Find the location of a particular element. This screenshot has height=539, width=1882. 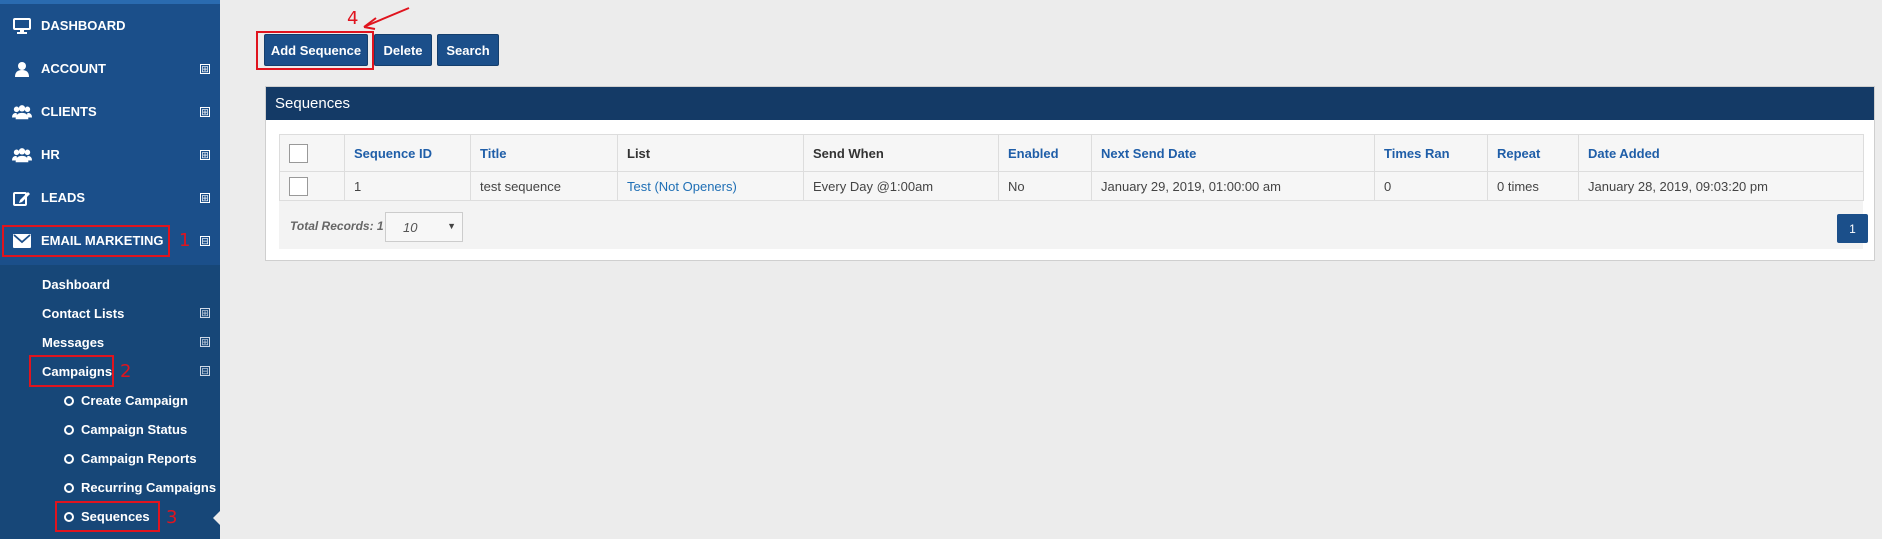

cell-send-when: Every Day @1:00am is located at coordinates (901, 186).